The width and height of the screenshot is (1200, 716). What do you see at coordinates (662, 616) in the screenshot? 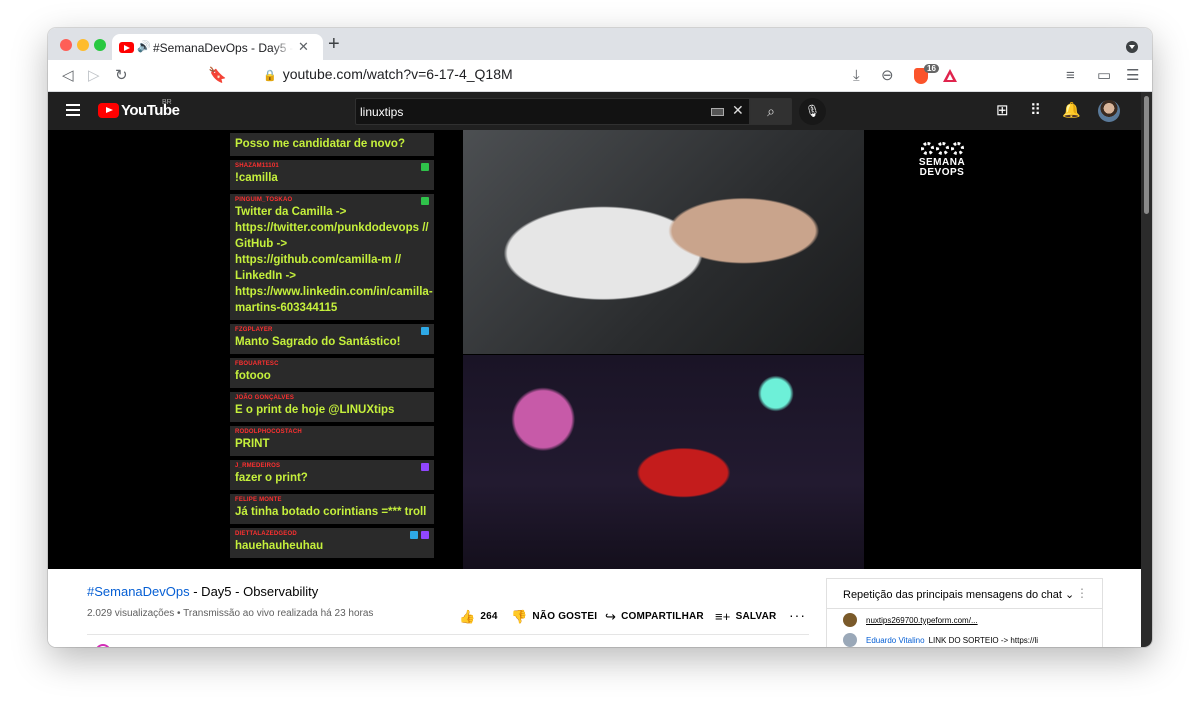
I see `share-label: COMPARTILHAR` at bounding box center [662, 616].